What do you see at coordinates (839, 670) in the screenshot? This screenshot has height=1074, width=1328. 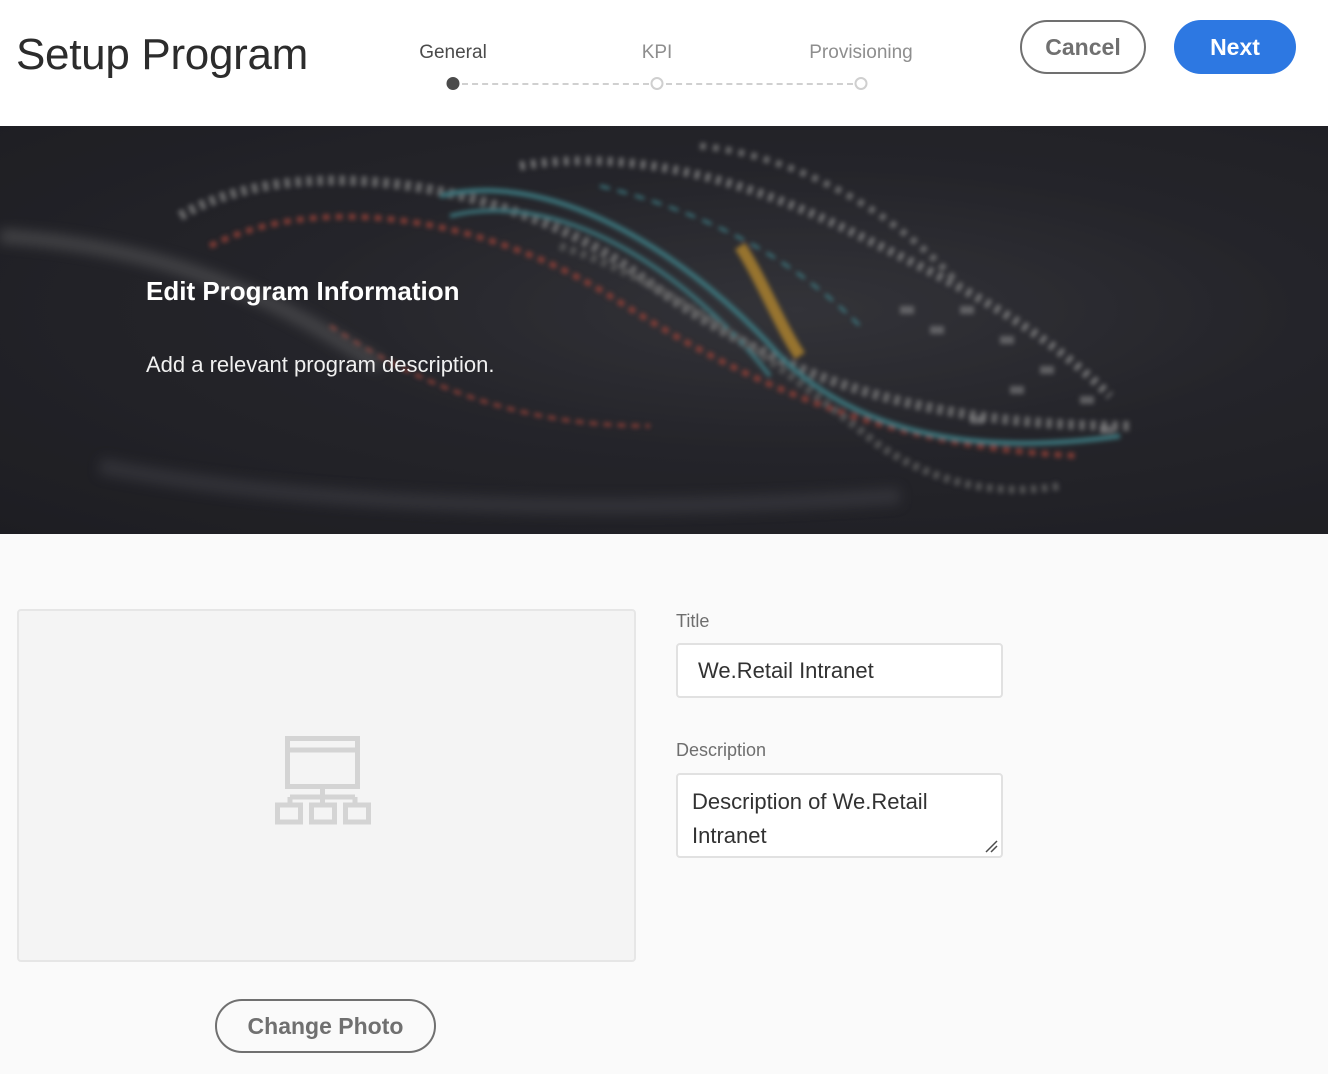 I see `title-input: We.Retail Intranet` at bounding box center [839, 670].